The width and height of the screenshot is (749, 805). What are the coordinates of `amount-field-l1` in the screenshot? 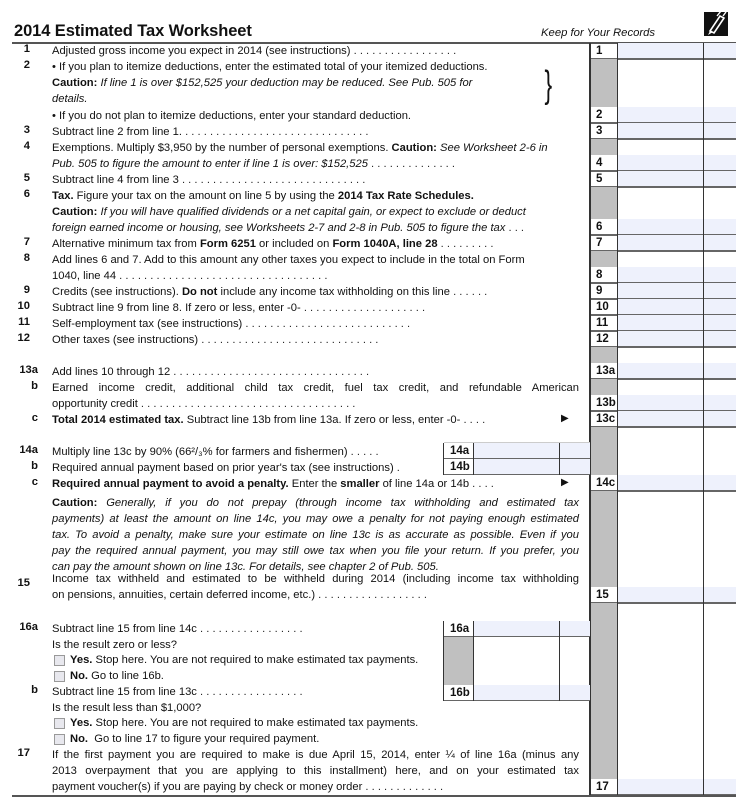 It's located at (661, 51).